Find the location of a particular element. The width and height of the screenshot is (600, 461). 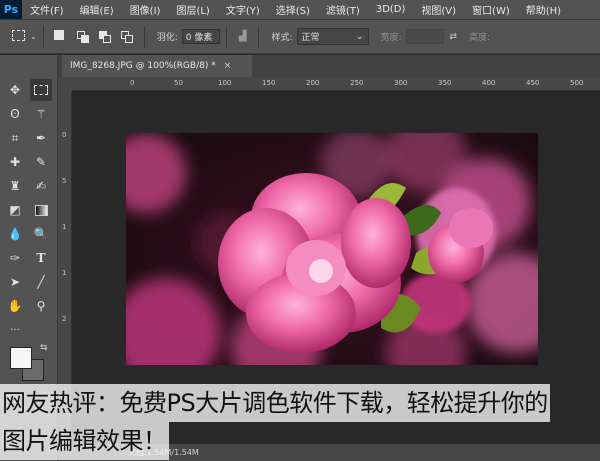

pen-icon: ✑ is located at coordinates (15, 258).